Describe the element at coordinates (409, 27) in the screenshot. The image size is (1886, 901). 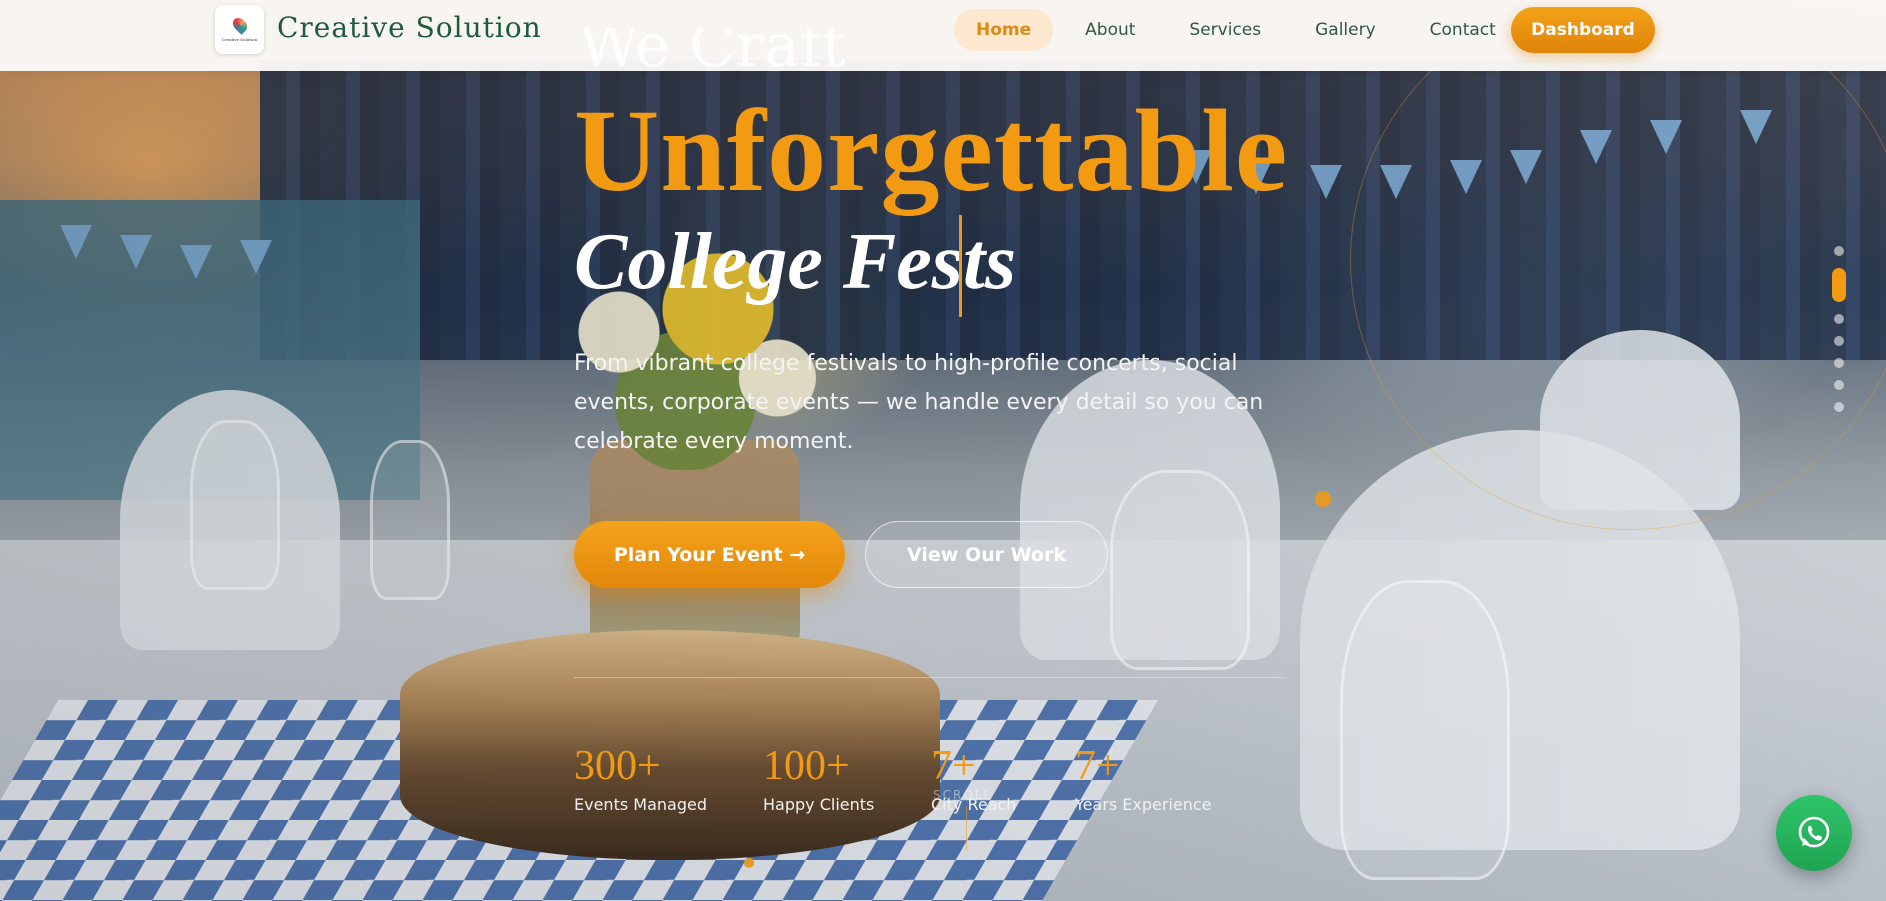
I see `brand-name: Creative Solution` at that location.